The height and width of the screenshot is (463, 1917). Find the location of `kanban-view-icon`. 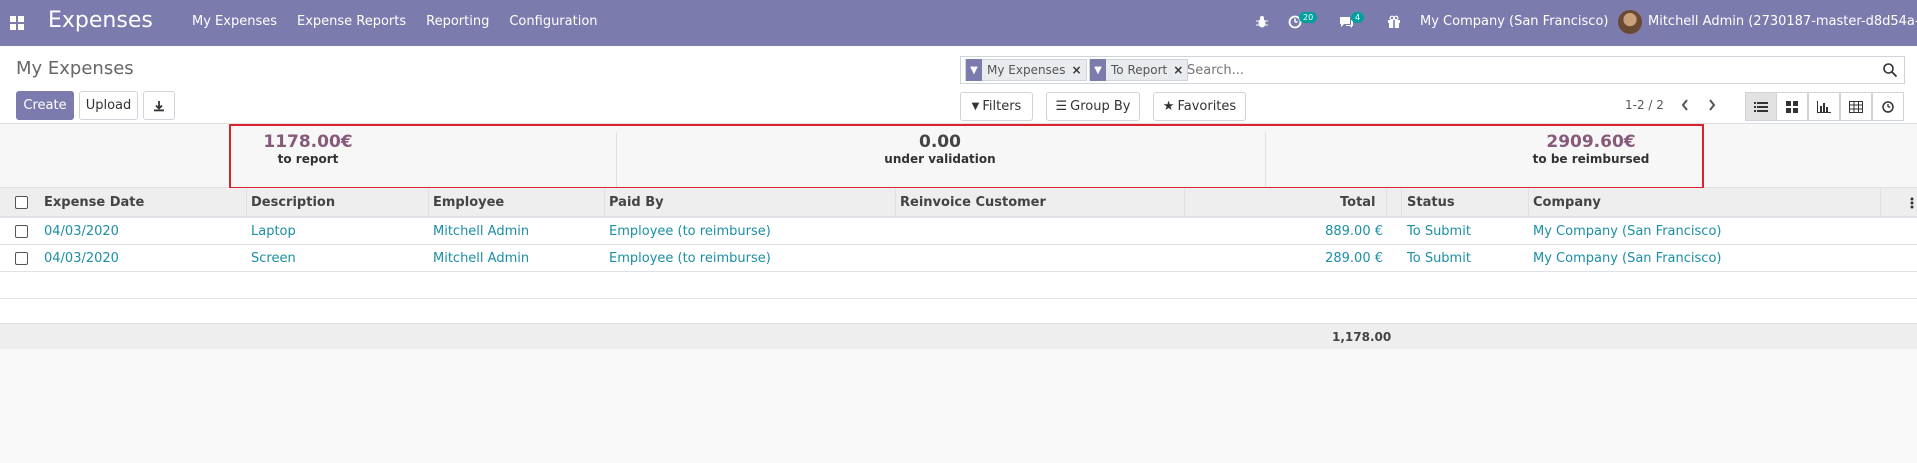

kanban-view-icon is located at coordinates (1792, 106).